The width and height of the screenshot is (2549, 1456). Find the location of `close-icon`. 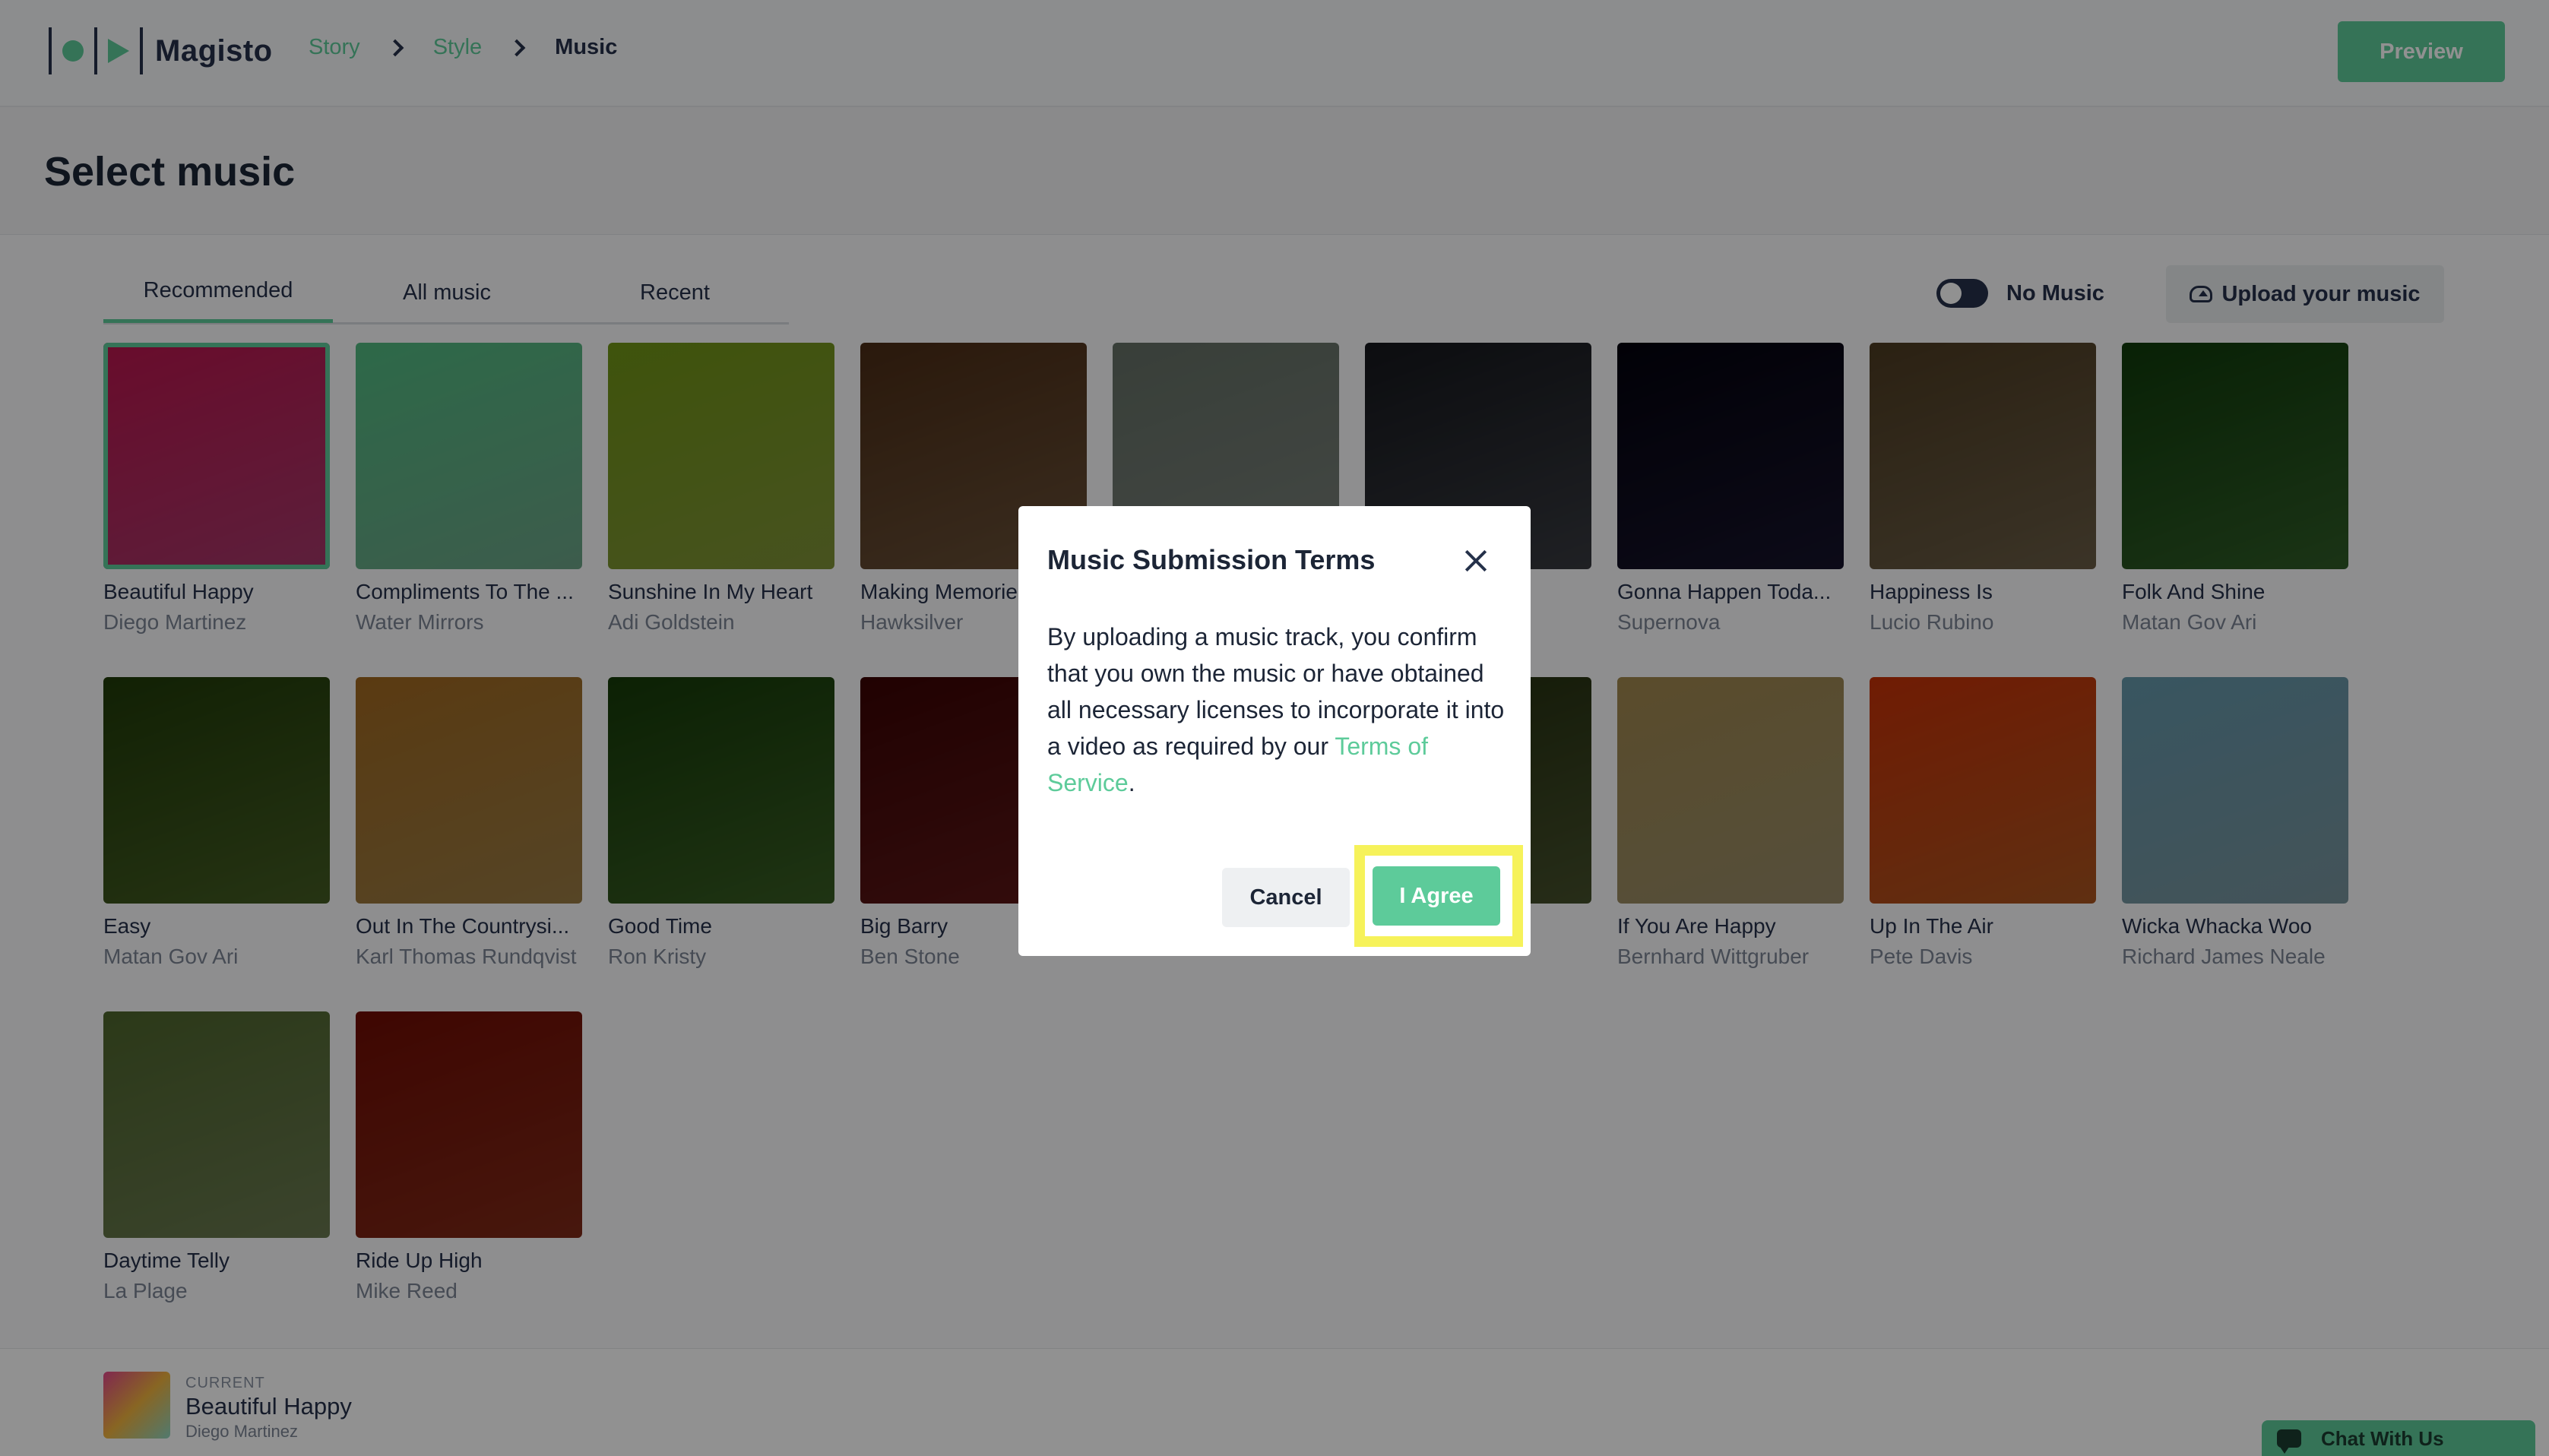

close-icon is located at coordinates (1476, 560).